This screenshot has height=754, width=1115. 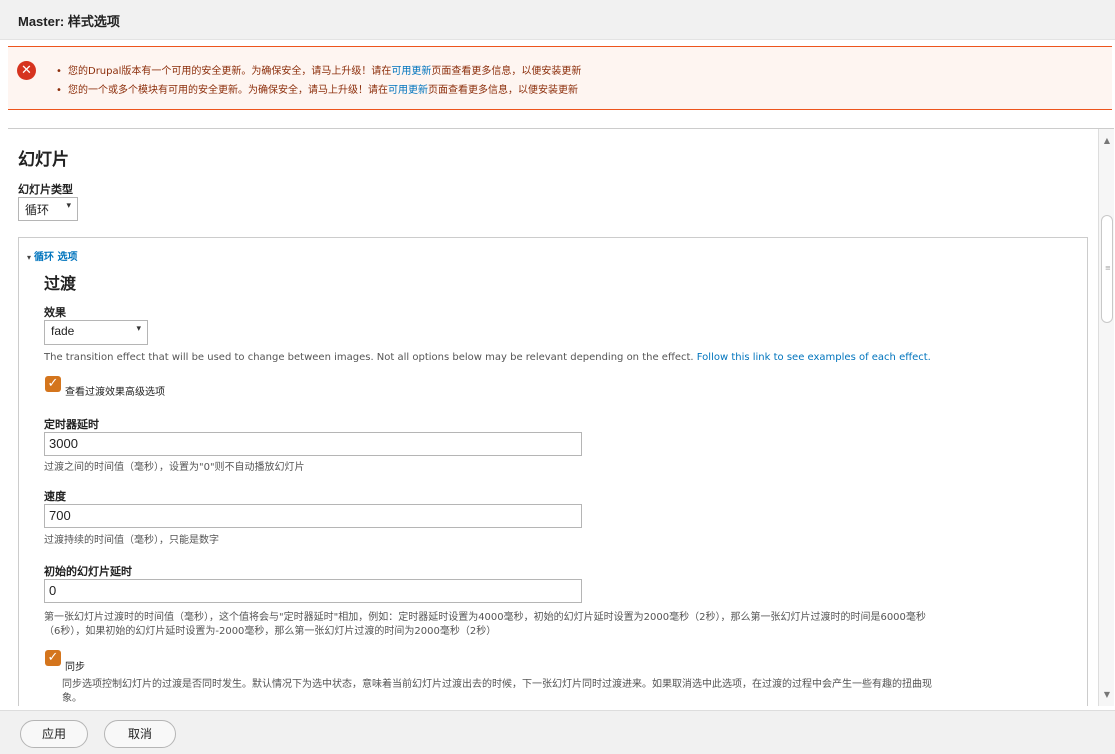 I want to click on slideshow-type-select: 循环 ▾, so click(x=48, y=209).